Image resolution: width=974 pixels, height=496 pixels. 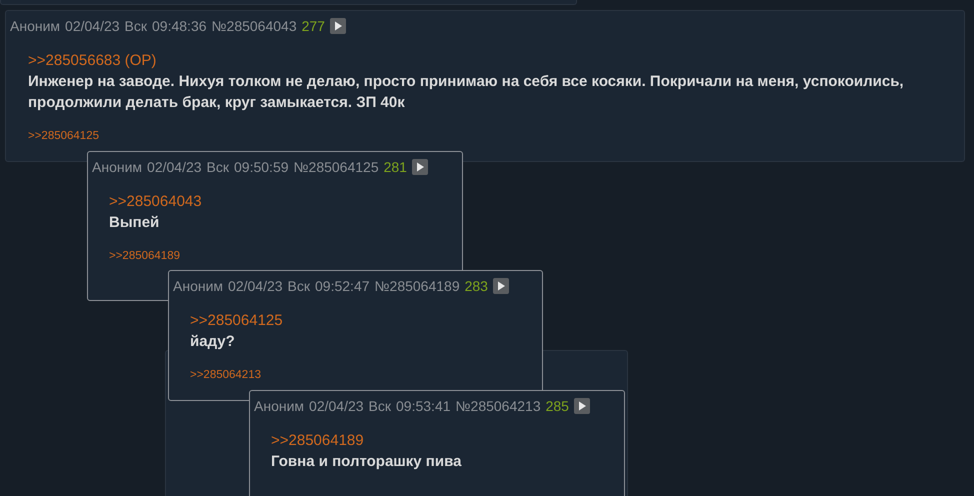 What do you see at coordinates (466, 92) in the screenshot?
I see `post-text: Инженер на заводе. Нихуя толком не делаю, просто принимаю на себя все косяки. Покричали на меня, успокоились, продолжили делать брак, круг замыкается. ЗП 40к` at bounding box center [466, 92].